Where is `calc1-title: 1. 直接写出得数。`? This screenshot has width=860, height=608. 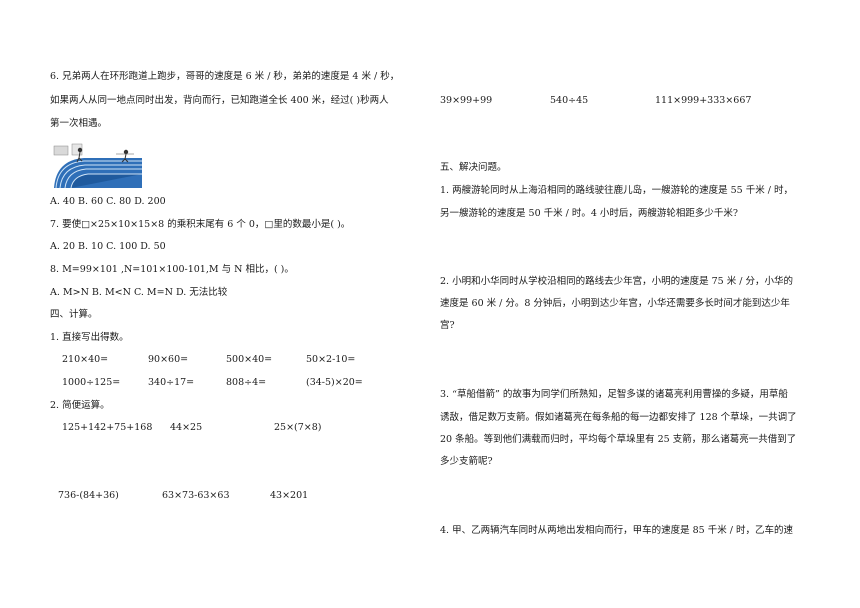 calc1-title: 1. 直接写出得数。 is located at coordinates (89, 337).